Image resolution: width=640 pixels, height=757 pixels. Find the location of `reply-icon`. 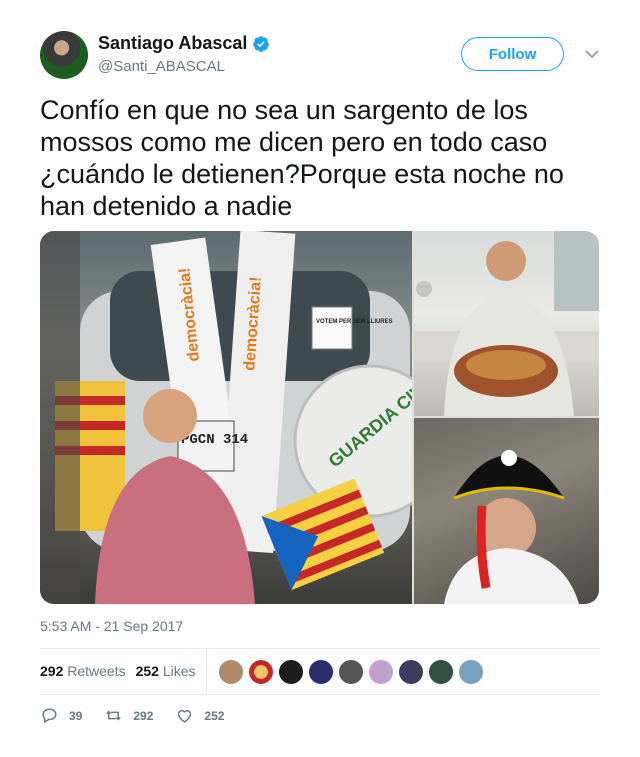

reply-icon is located at coordinates (49, 715).